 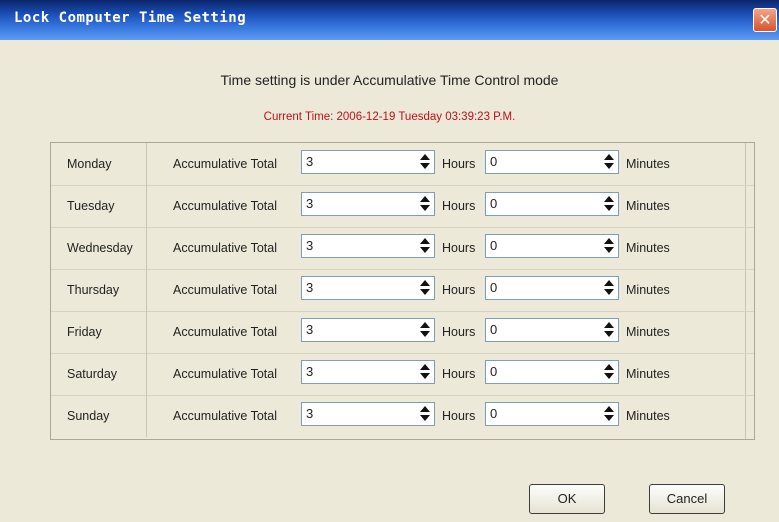 I want to click on day-label: Tuesday, so click(x=99, y=206).